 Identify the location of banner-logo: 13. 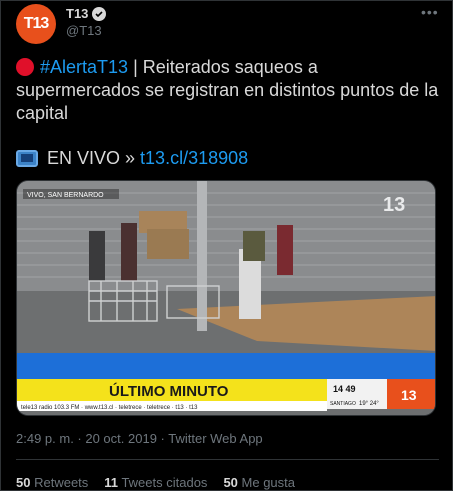
(409, 395).